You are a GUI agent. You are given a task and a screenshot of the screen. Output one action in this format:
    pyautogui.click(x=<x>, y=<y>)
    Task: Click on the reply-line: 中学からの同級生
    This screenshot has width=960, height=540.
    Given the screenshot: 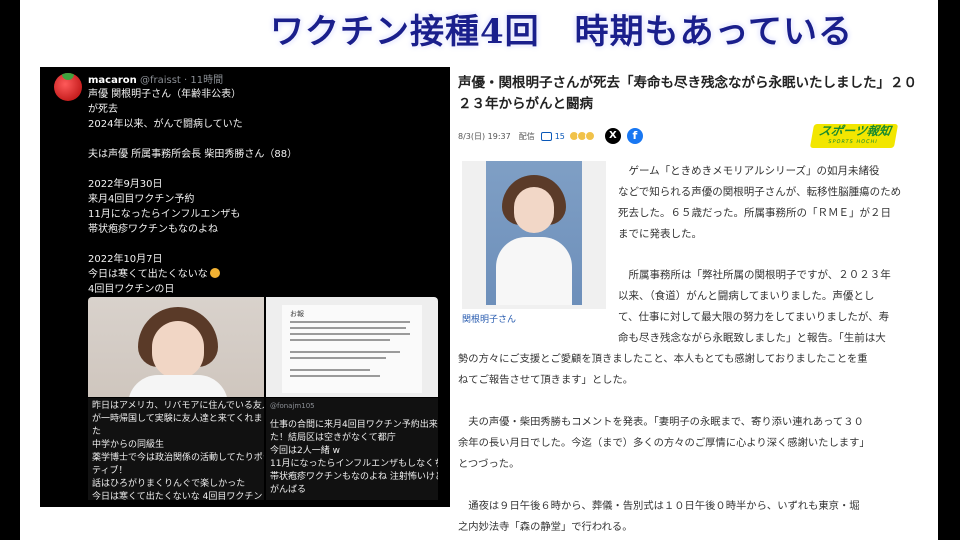 What is the action you would take?
    pyautogui.click(x=128, y=445)
    